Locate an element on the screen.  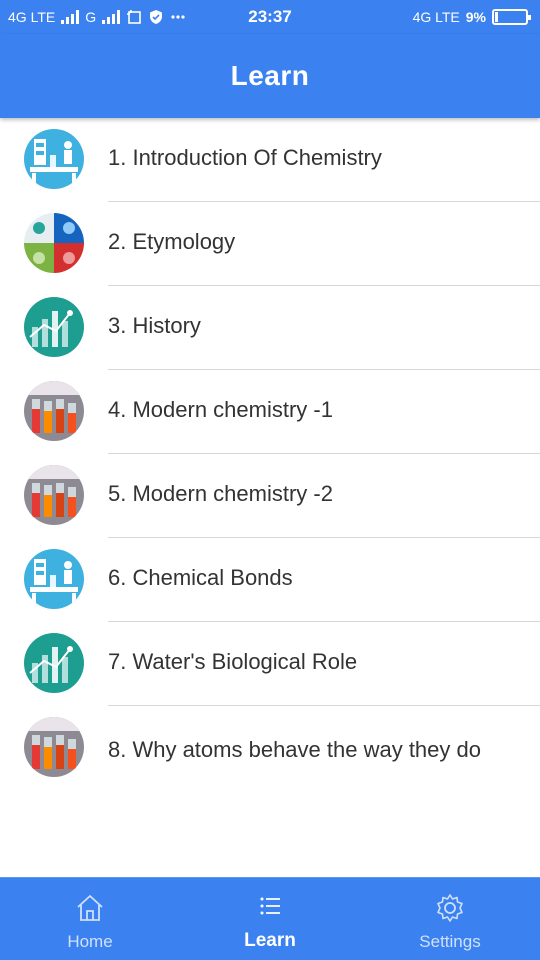
nav-learn: Learn is located at coordinates (270, 919).